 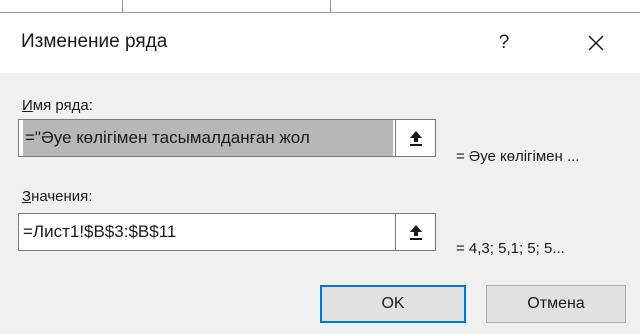 I want to click on cancel-button: Отмена, so click(x=556, y=304).